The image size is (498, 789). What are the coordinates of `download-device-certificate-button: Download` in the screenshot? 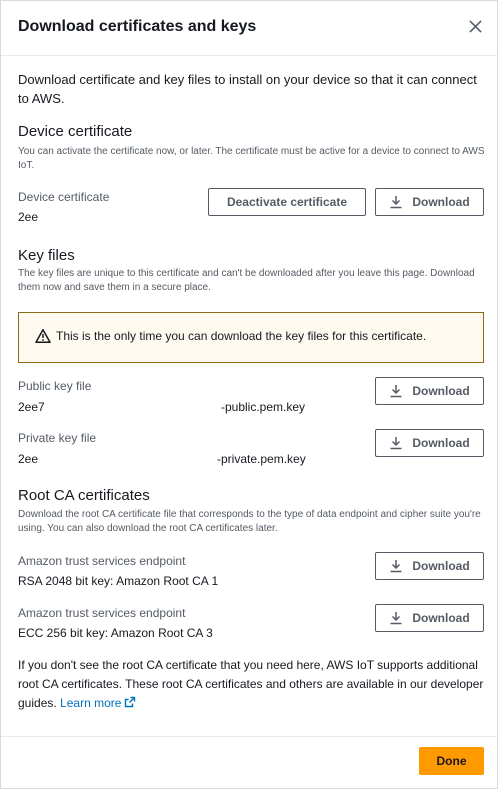 It's located at (429, 202).